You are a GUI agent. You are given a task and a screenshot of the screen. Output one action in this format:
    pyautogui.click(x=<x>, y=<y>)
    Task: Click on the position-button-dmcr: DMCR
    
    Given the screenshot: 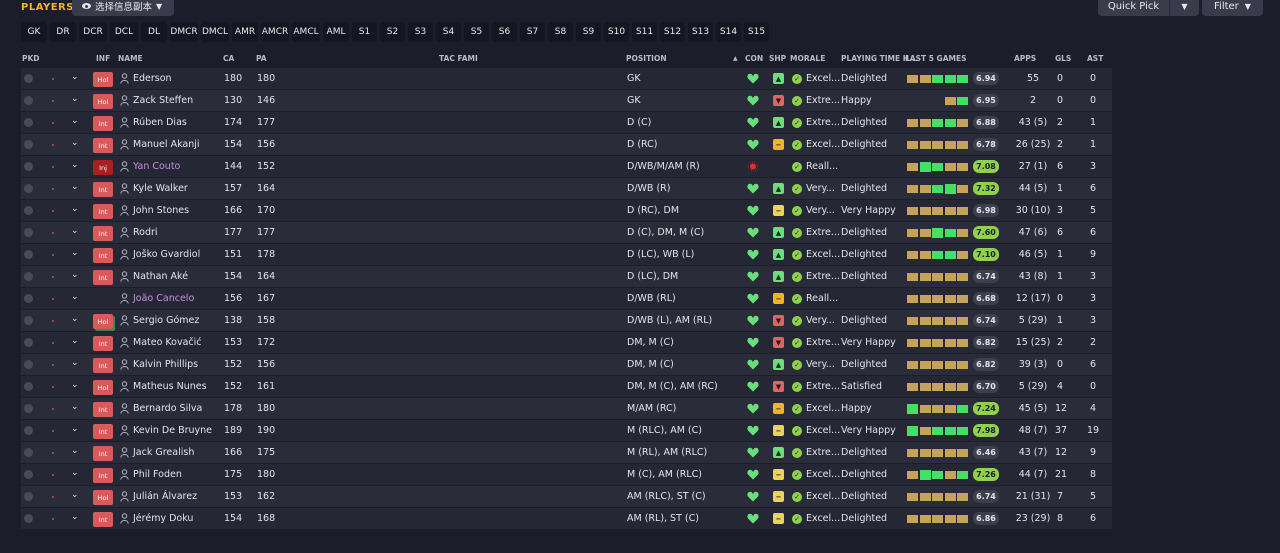 What is the action you would take?
    pyautogui.click(x=184, y=32)
    